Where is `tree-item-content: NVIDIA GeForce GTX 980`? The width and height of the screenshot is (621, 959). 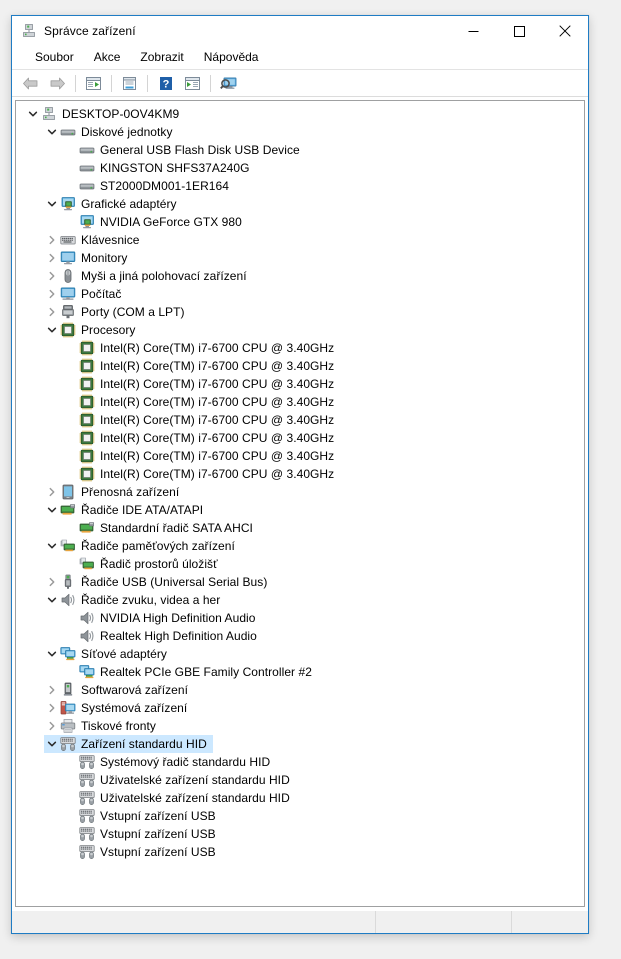
tree-item-content: NVIDIA GeForce GTX 980 is located at coordinates (155, 222).